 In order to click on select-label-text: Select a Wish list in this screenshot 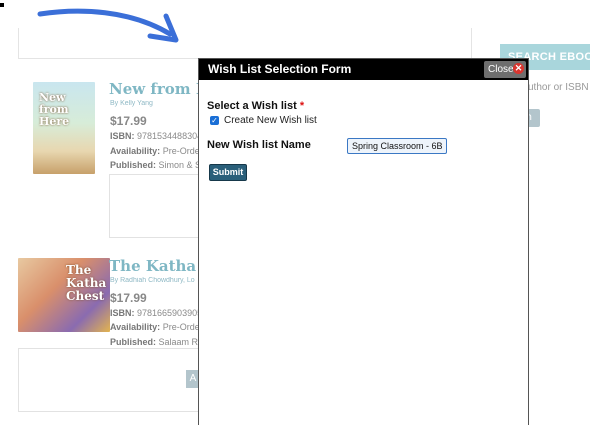, I will do `click(252, 106)`.